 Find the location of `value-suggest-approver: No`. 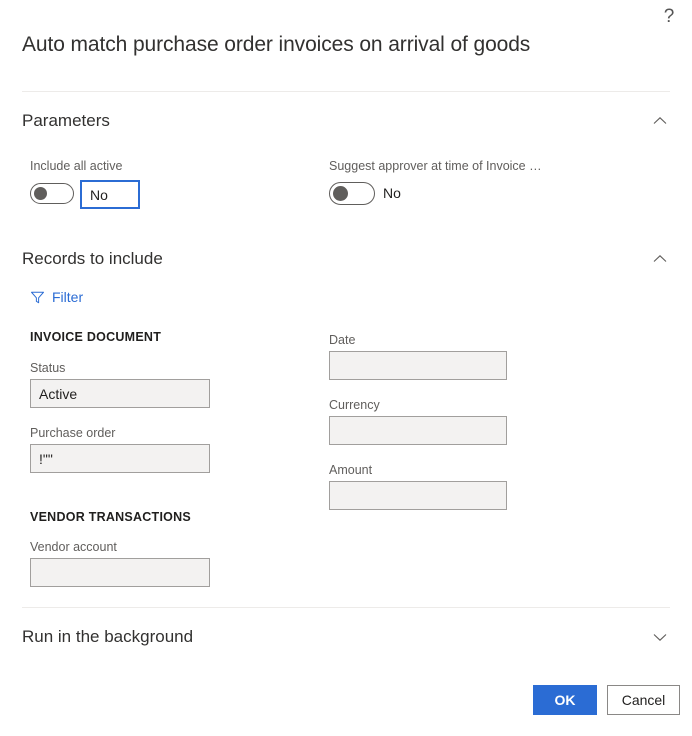

value-suggest-approver: No is located at coordinates (392, 193).